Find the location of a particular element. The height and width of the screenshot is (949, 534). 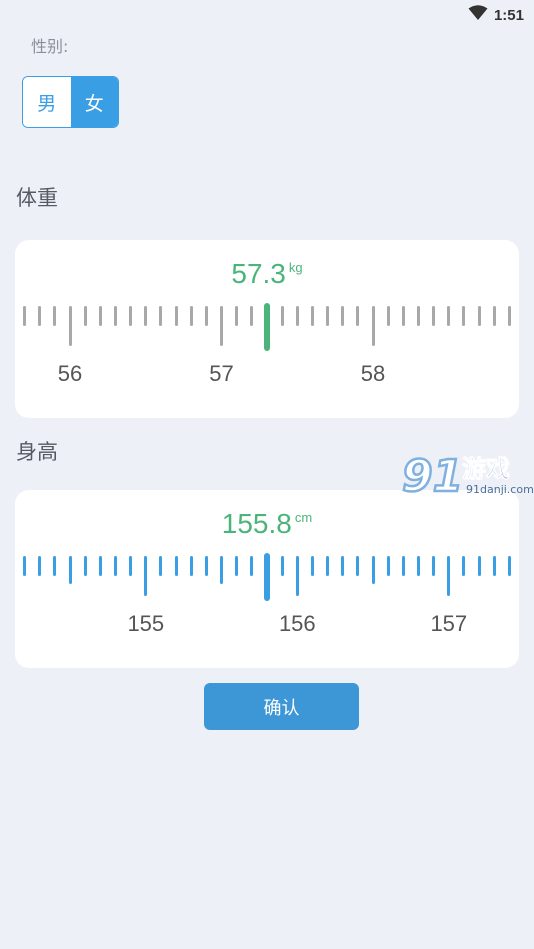

weight-tick-label: 58 is located at coordinates (373, 373).